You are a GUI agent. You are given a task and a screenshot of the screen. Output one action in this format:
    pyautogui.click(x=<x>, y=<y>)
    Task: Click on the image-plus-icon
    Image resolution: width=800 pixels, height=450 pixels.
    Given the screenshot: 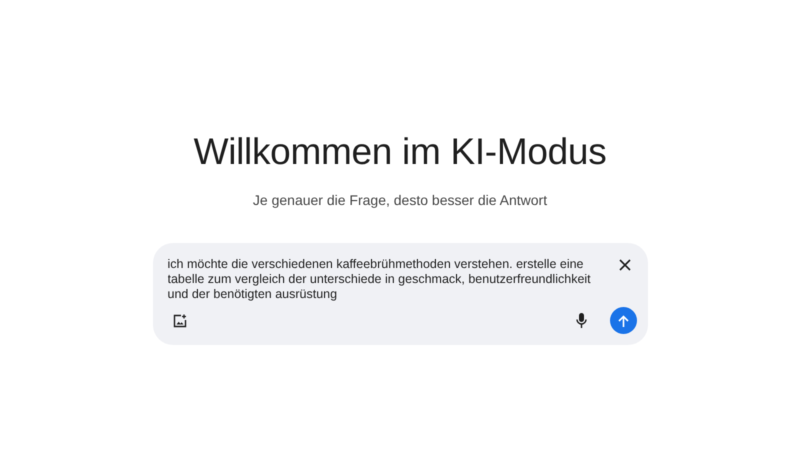 What is the action you would take?
    pyautogui.click(x=179, y=321)
    